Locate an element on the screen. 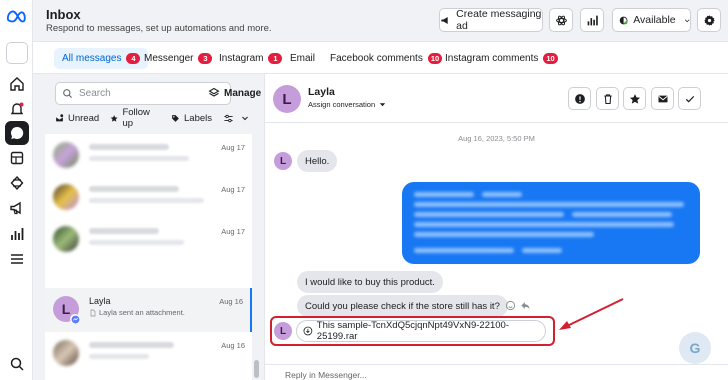 The height and width of the screenshot is (380, 728). tab-count-badge: 1 is located at coordinates (275, 58).